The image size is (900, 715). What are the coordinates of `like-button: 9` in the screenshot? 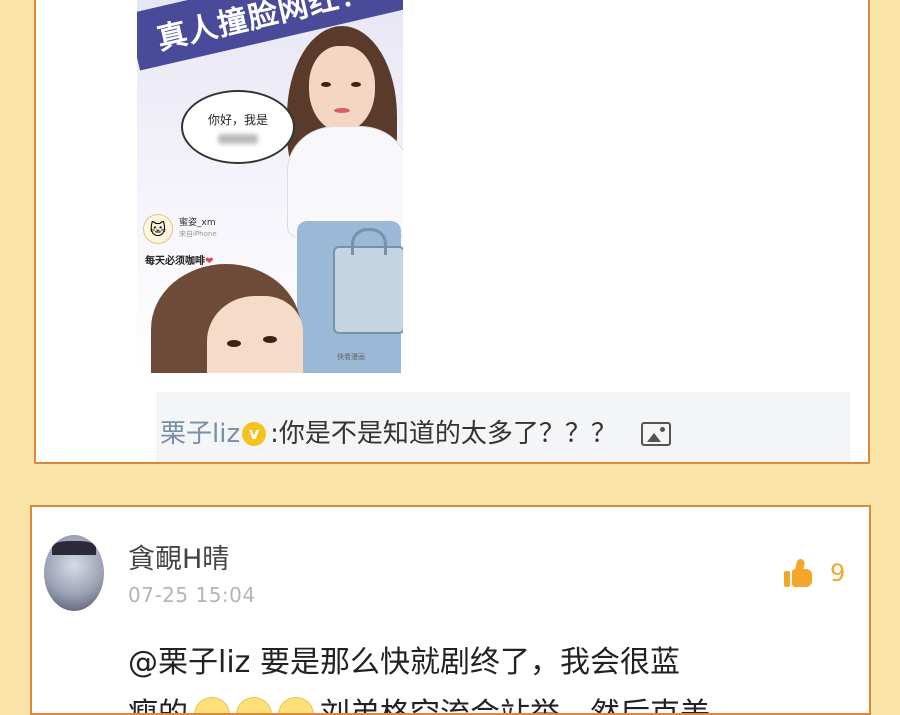 It's located at (815, 572).